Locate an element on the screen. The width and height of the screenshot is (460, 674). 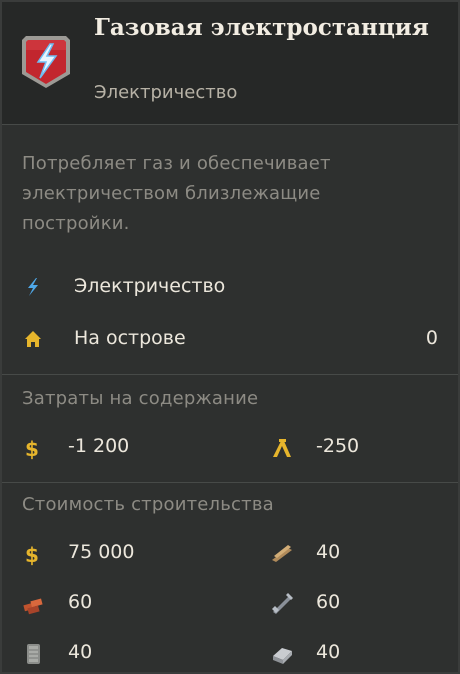
upkeep-money: $ -1 200 is located at coordinates (122, 447).